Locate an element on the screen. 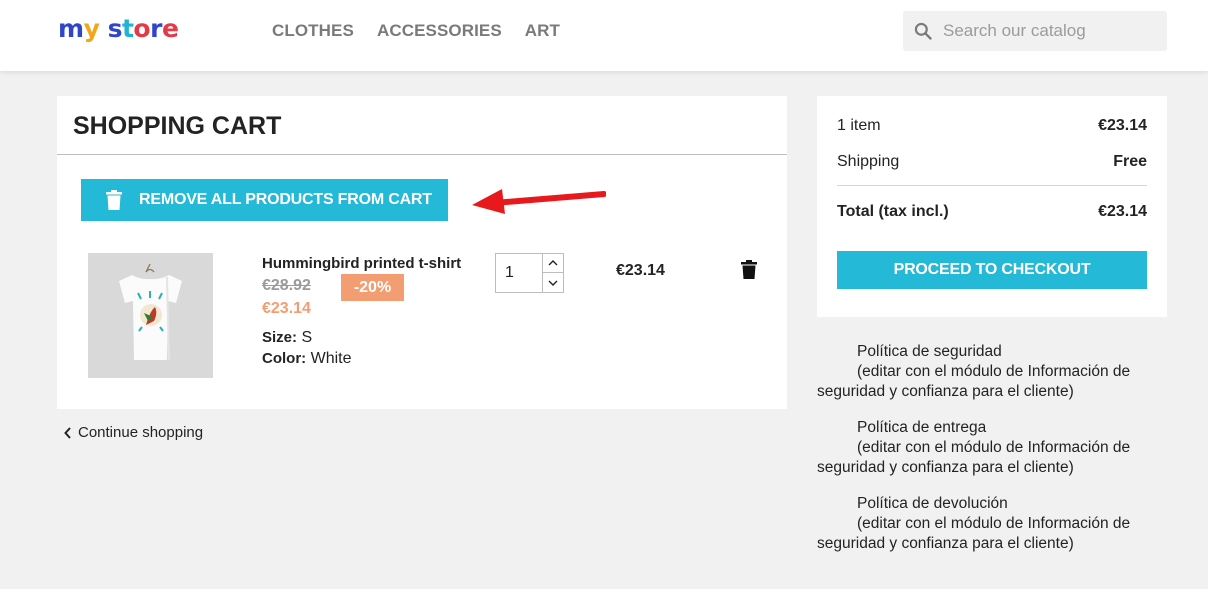 The width and height of the screenshot is (1208, 589). logo-letter: e is located at coordinates (170, 28).